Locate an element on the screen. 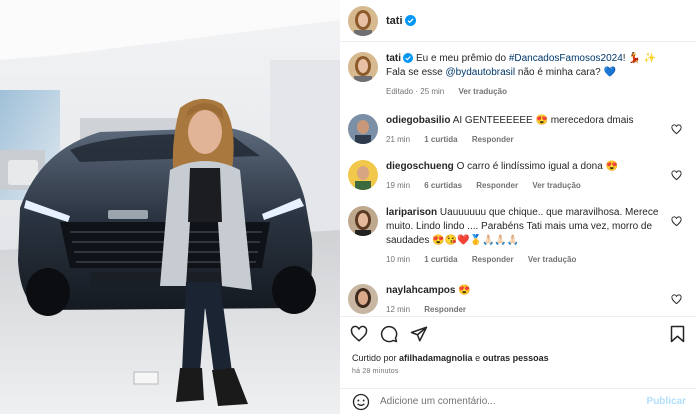  comment-meta: 12 min Responder is located at coordinates (526, 309).